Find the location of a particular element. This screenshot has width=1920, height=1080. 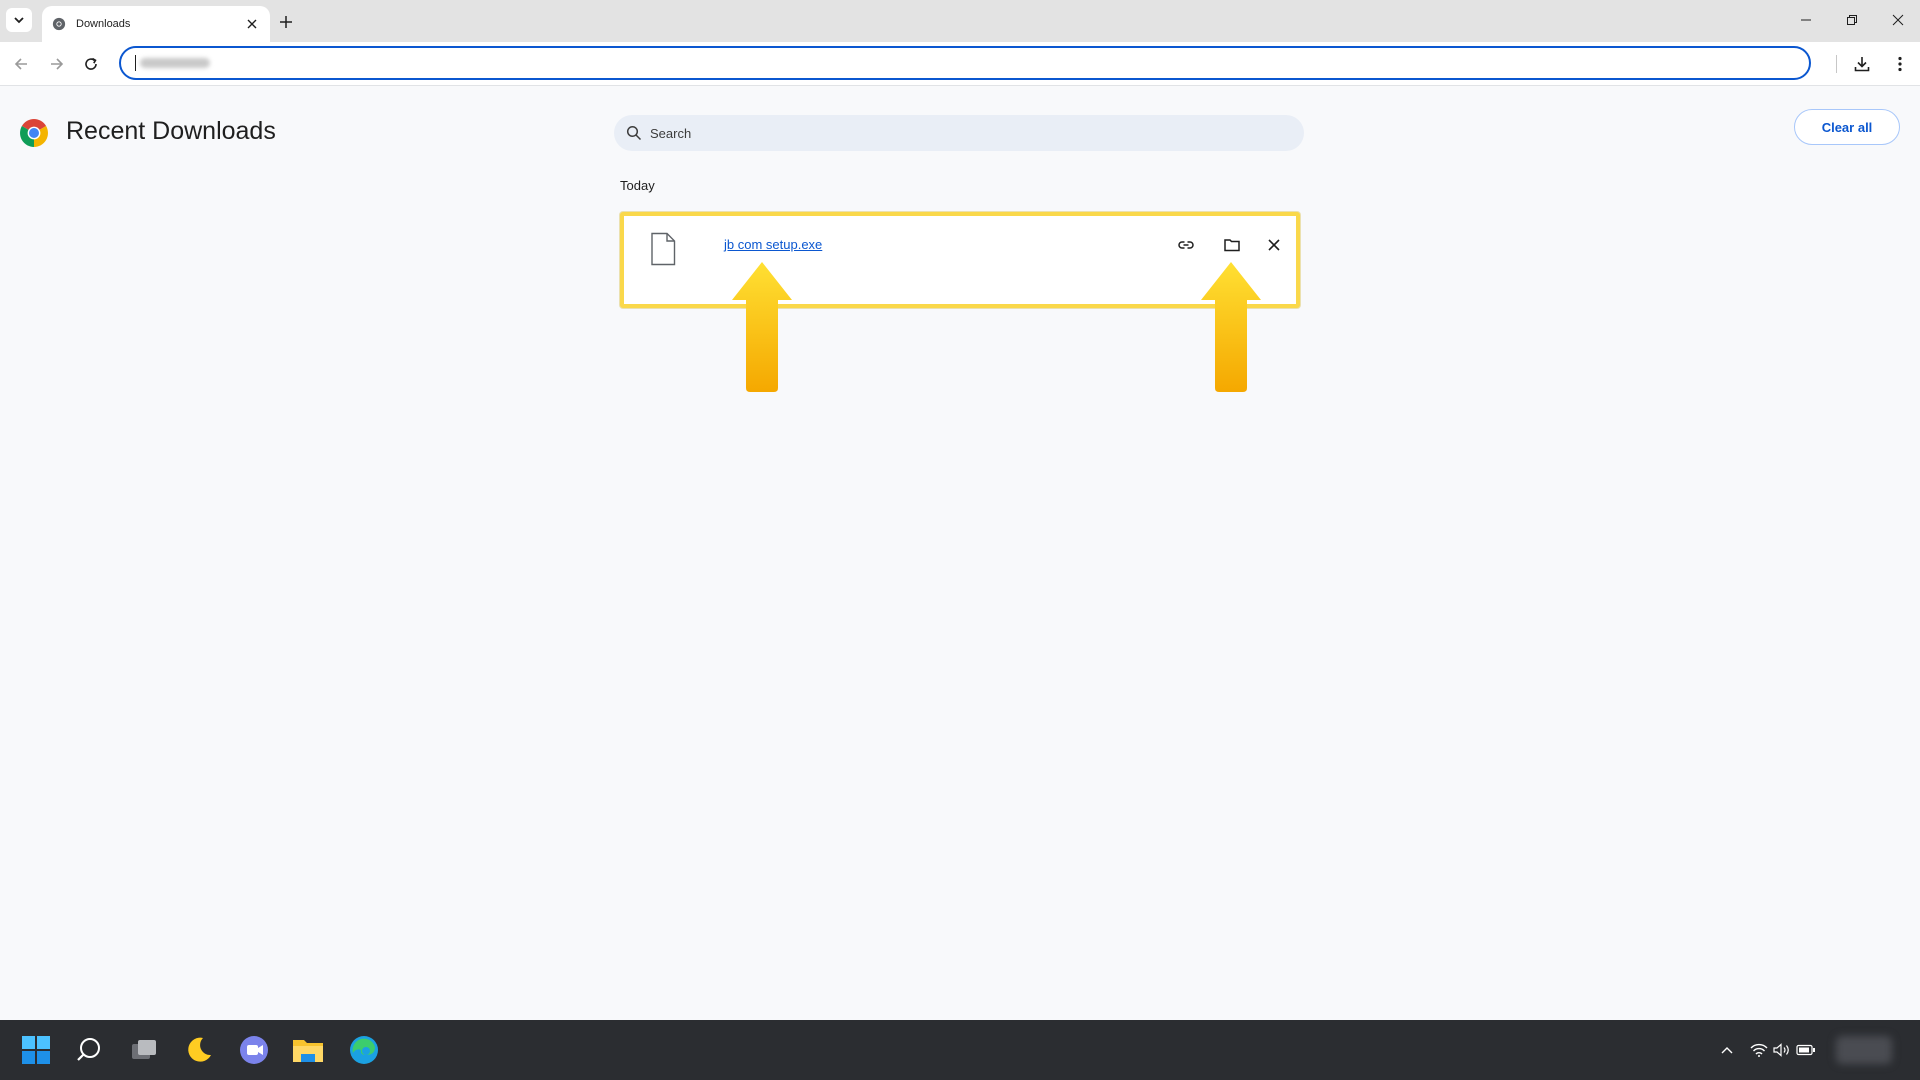

reload-button is located at coordinates (91, 64).